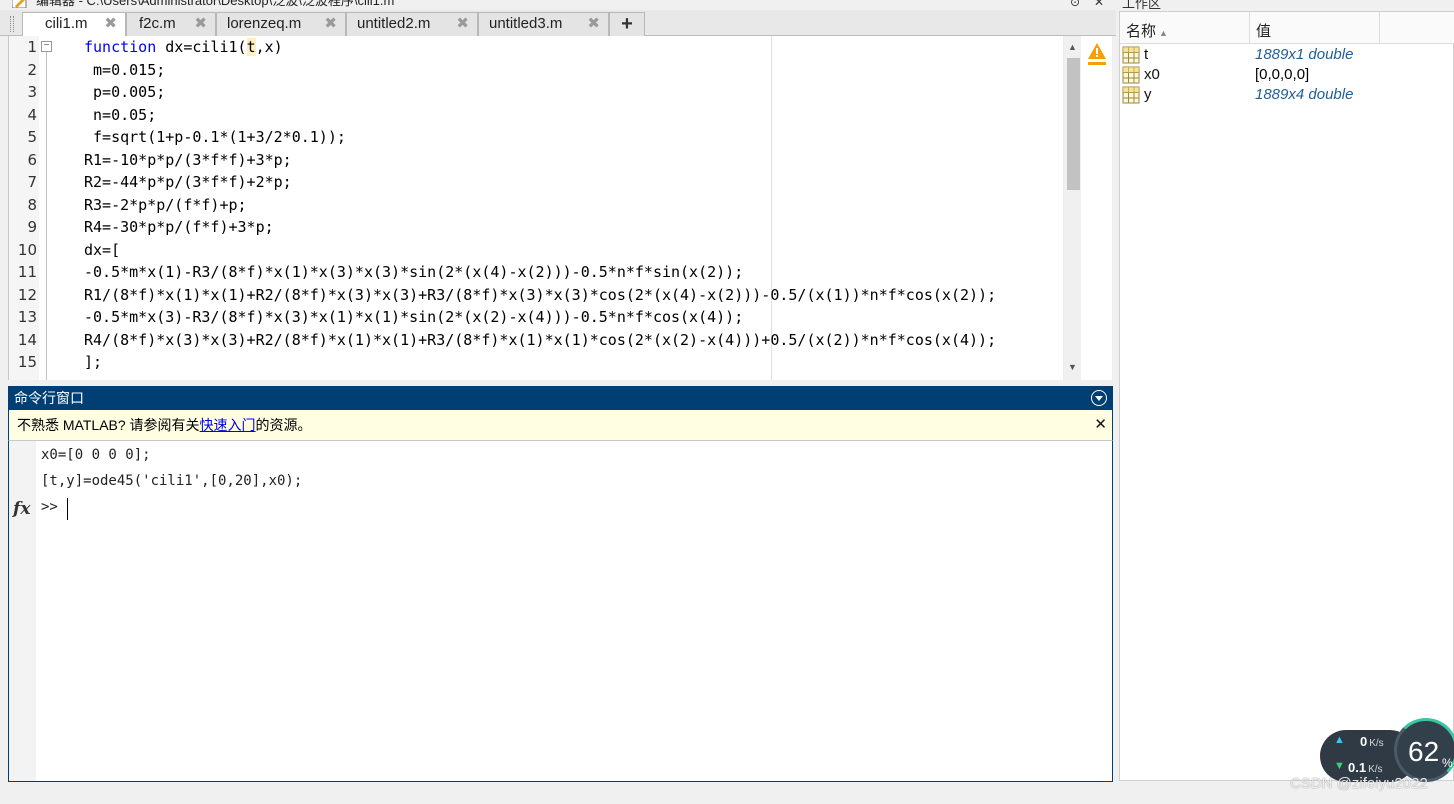 Image resolution: width=1454 pixels, height=804 pixels. I want to click on percent-symbol: %, so click(1447, 763).